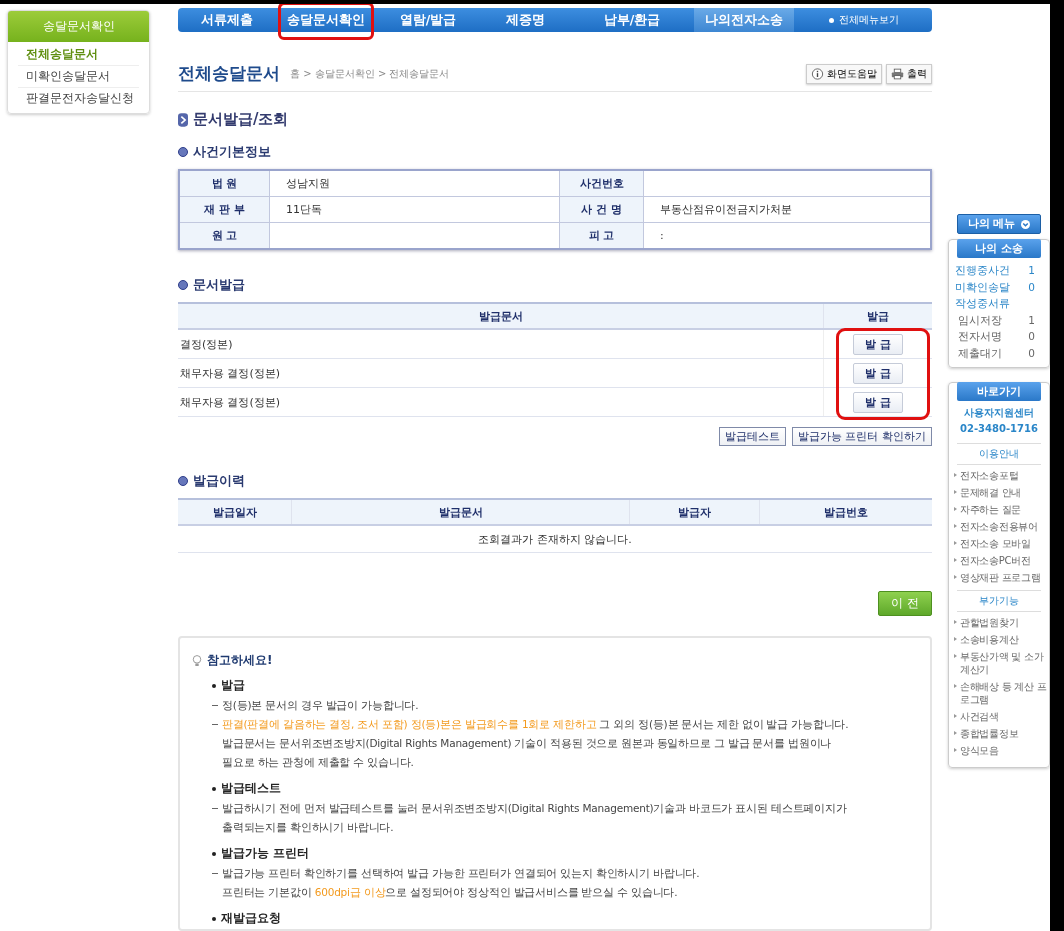 The width and height of the screenshot is (1064, 931). What do you see at coordinates (726, 210) in the screenshot?
I see `table-cell-text: 부동산점유이전금지가처분` at bounding box center [726, 210].